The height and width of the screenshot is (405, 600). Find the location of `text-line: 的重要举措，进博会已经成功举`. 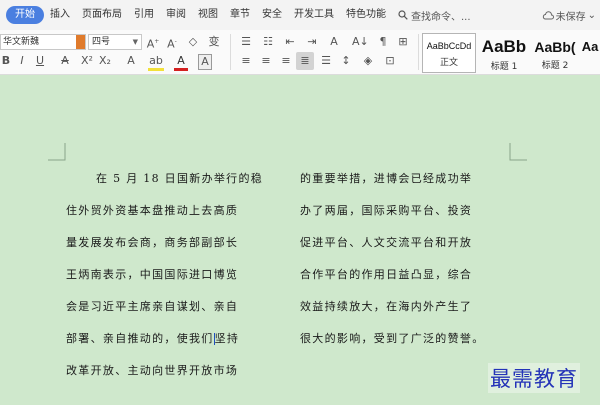

text-line: 的重要举措，进博会已经成功举 is located at coordinates (386, 178).